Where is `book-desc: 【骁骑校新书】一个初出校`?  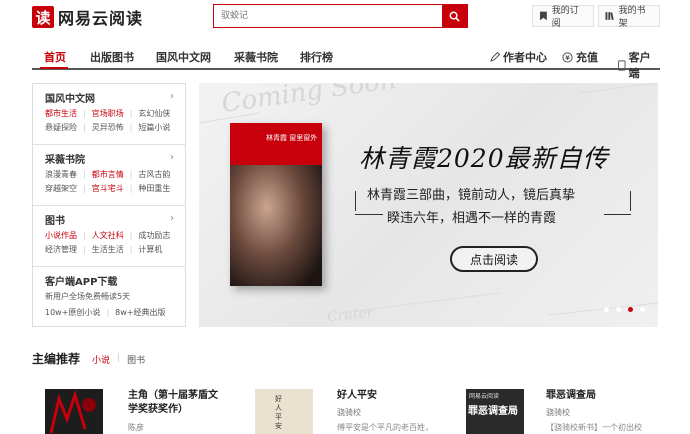
book-desc: 【骁骑校新书】一个初出校 is located at coordinates (594, 427).